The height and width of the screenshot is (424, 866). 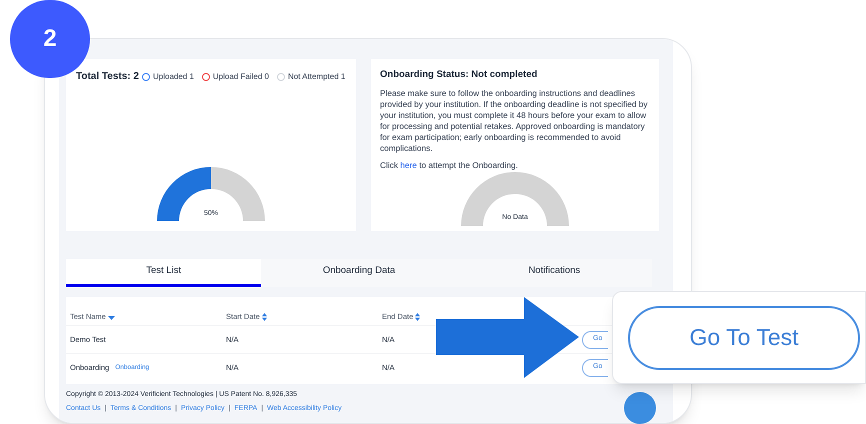 I want to click on arrow-icon, so click(x=507, y=337).